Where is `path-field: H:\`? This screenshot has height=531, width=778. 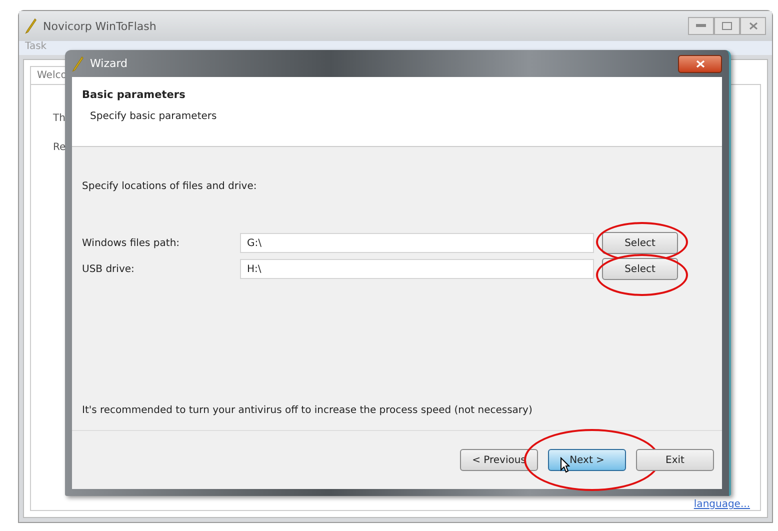 path-field: H:\ is located at coordinates (417, 269).